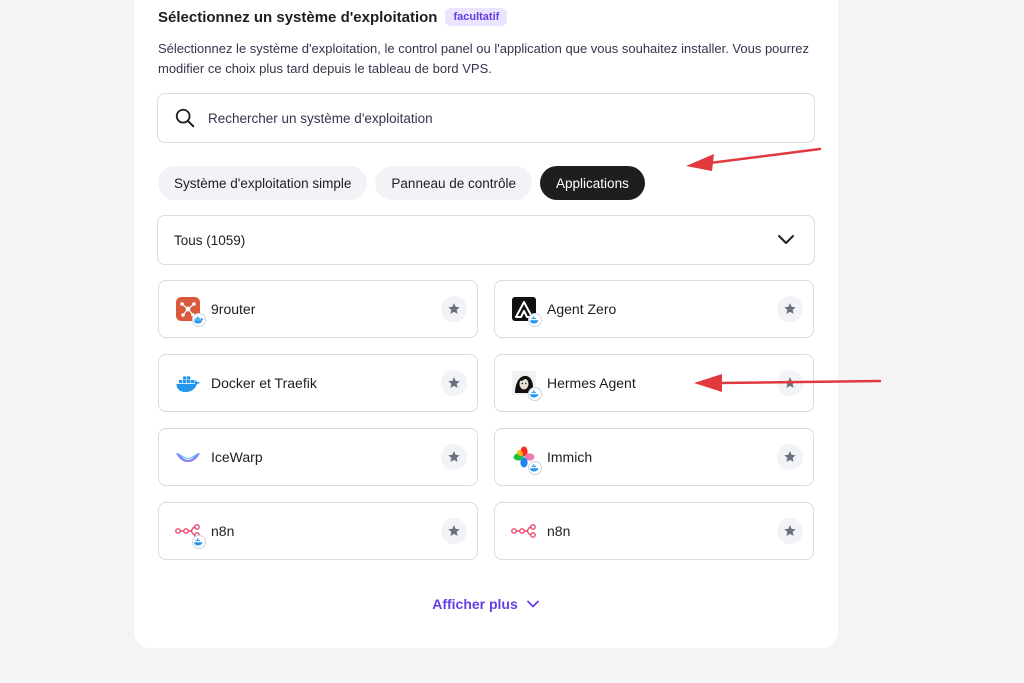 This screenshot has height=683, width=1024. Describe the element at coordinates (526, 311) in the screenshot. I see `agent-zero-icon` at that location.